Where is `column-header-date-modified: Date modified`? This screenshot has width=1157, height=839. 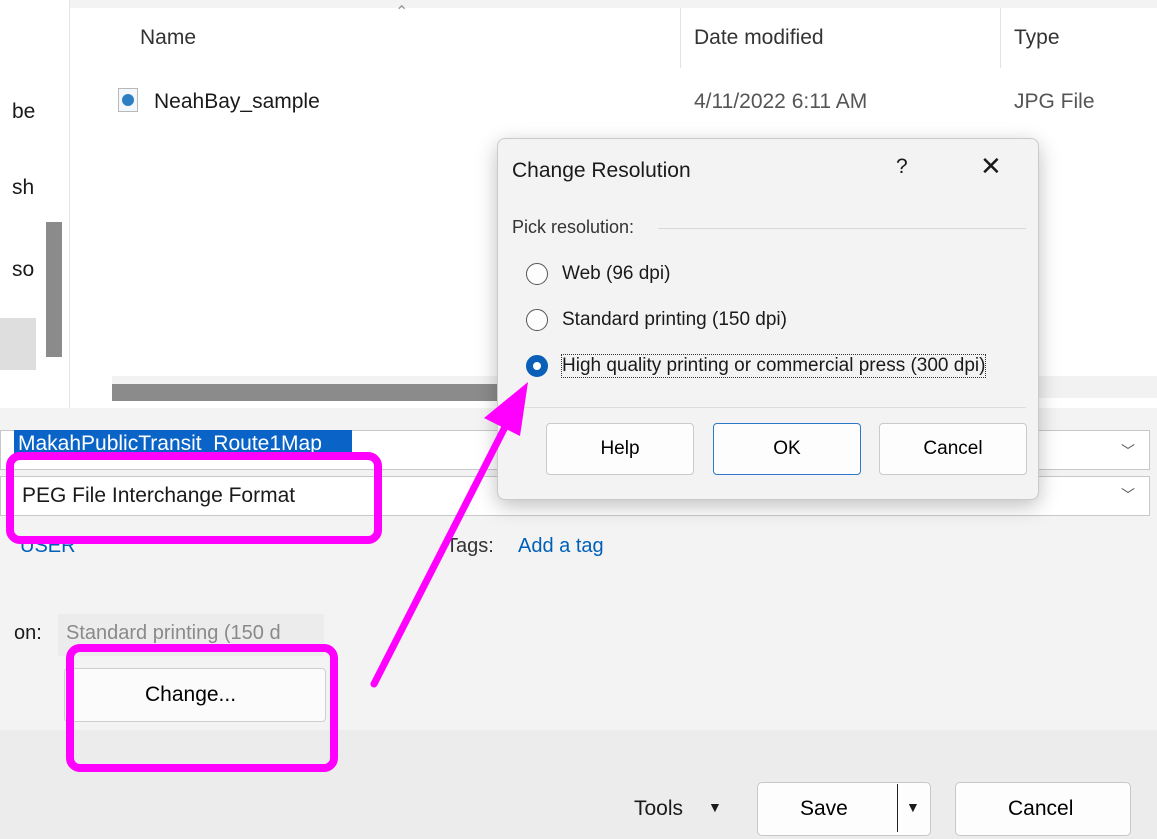
column-header-date-modified: Date modified is located at coordinates (759, 38).